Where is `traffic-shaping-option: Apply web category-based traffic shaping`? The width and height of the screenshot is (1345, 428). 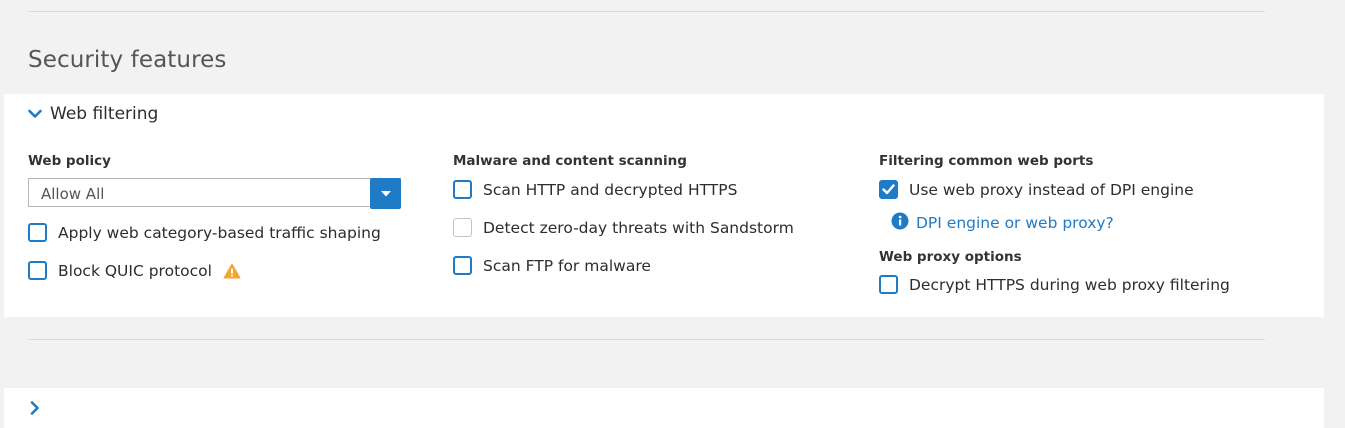
traffic-shaping-option: Apply web category-based traffic shaping is located at coordinates (204, 232).